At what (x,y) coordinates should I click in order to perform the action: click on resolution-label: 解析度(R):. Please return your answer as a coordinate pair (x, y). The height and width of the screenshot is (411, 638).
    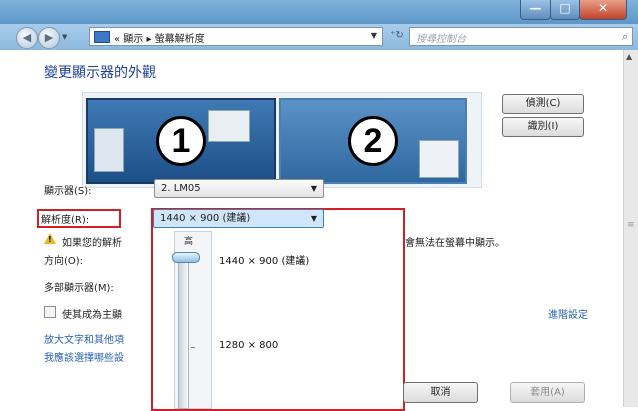
    Looking at the image, I should click on (65, 220).